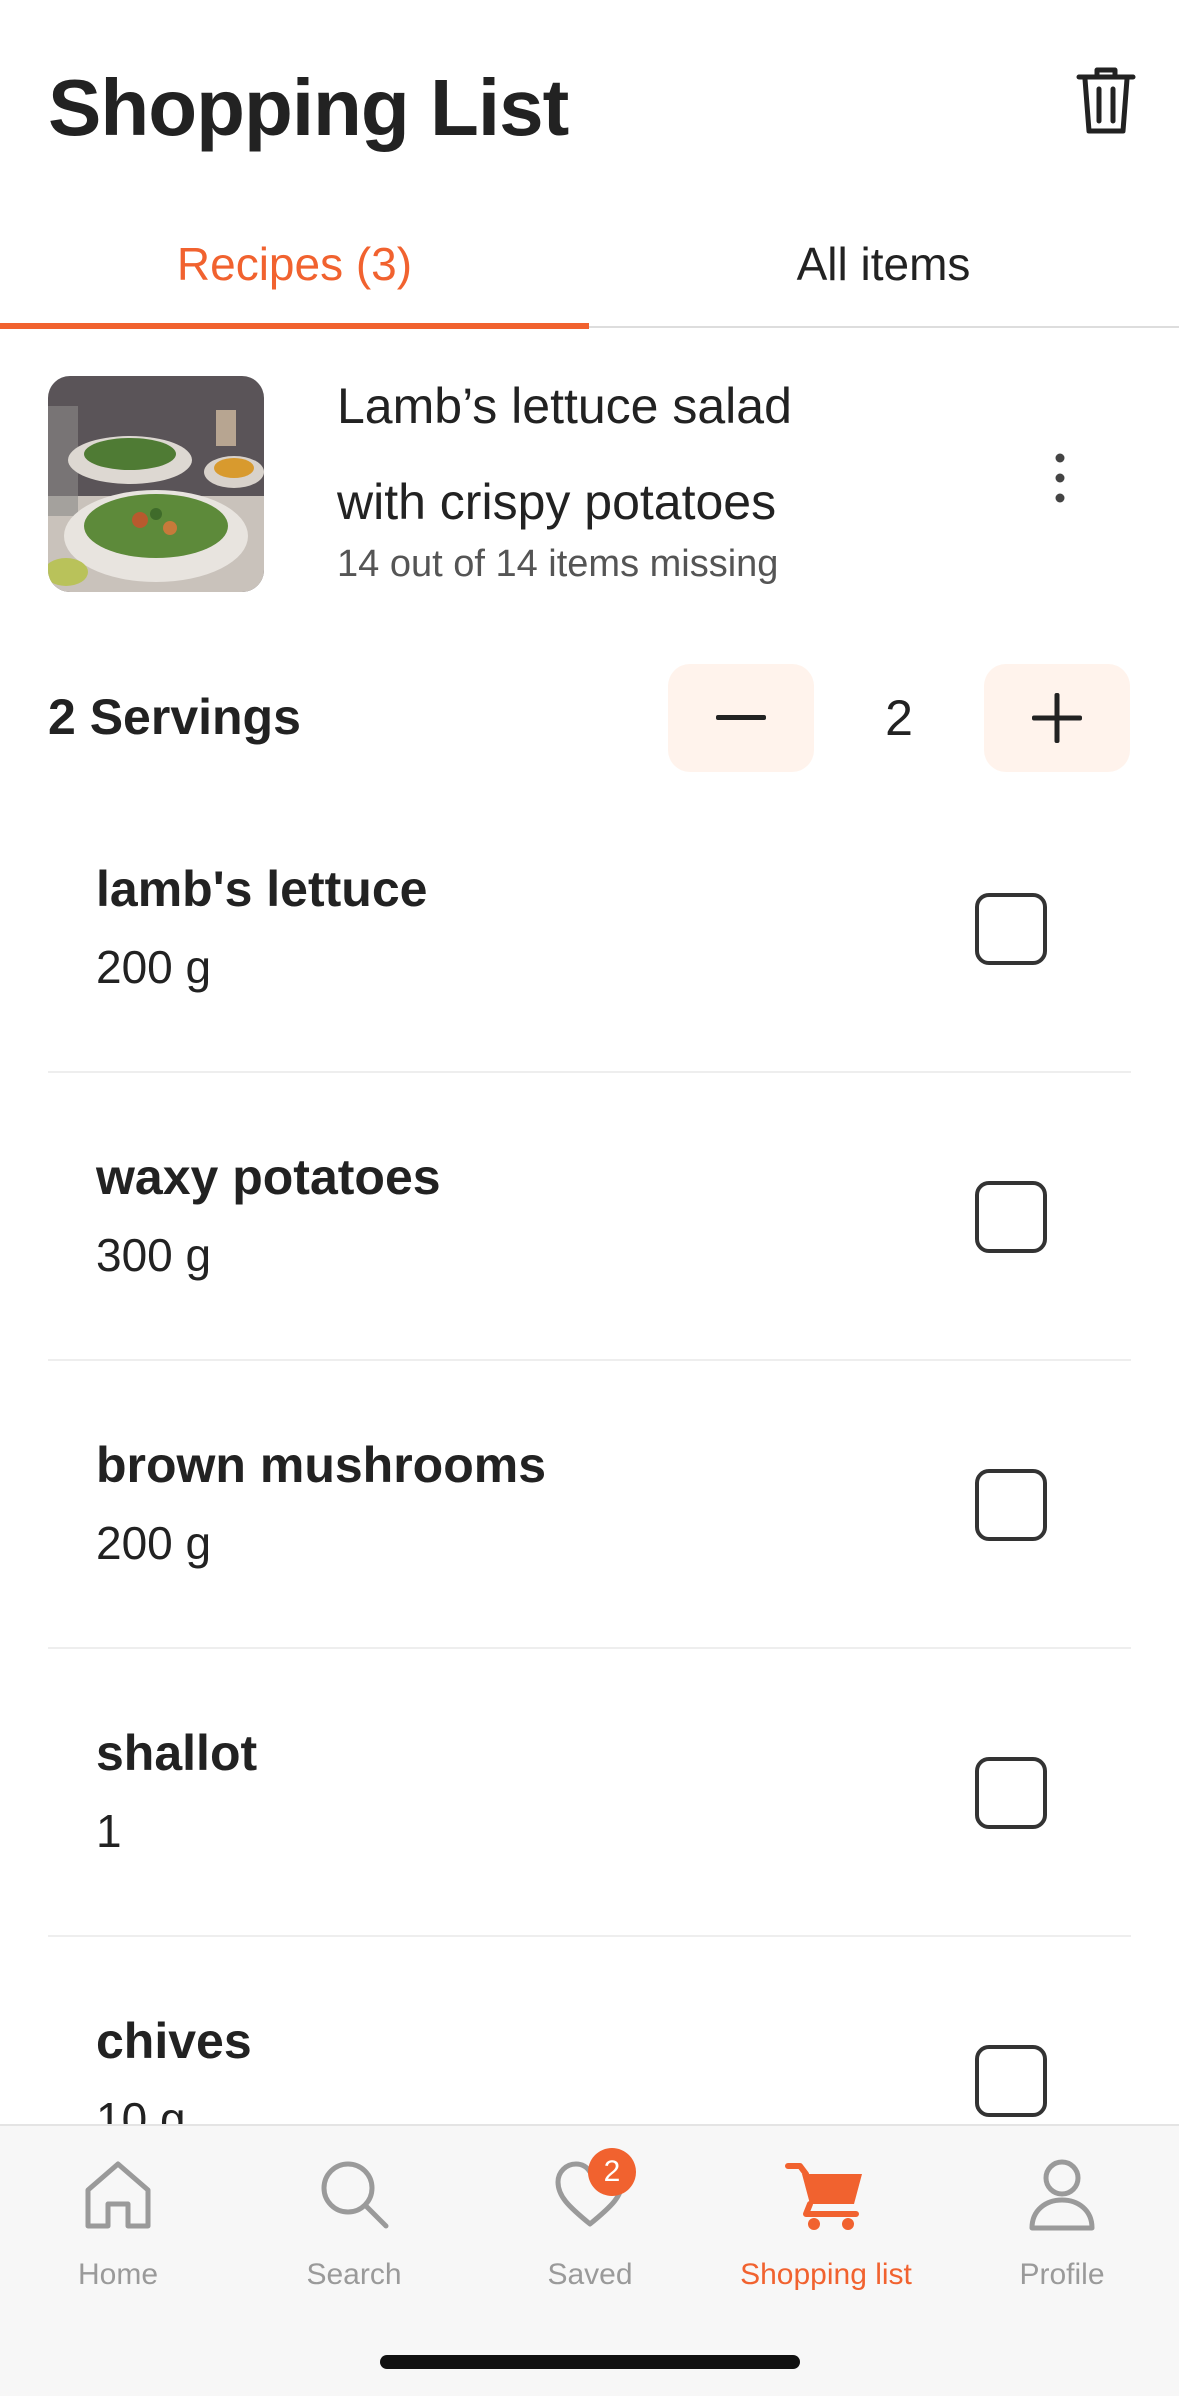  What do you see at coordinates (174, 2041) in the screenshot?
I see `item-name: chives` at bounding box center [174, 2041].